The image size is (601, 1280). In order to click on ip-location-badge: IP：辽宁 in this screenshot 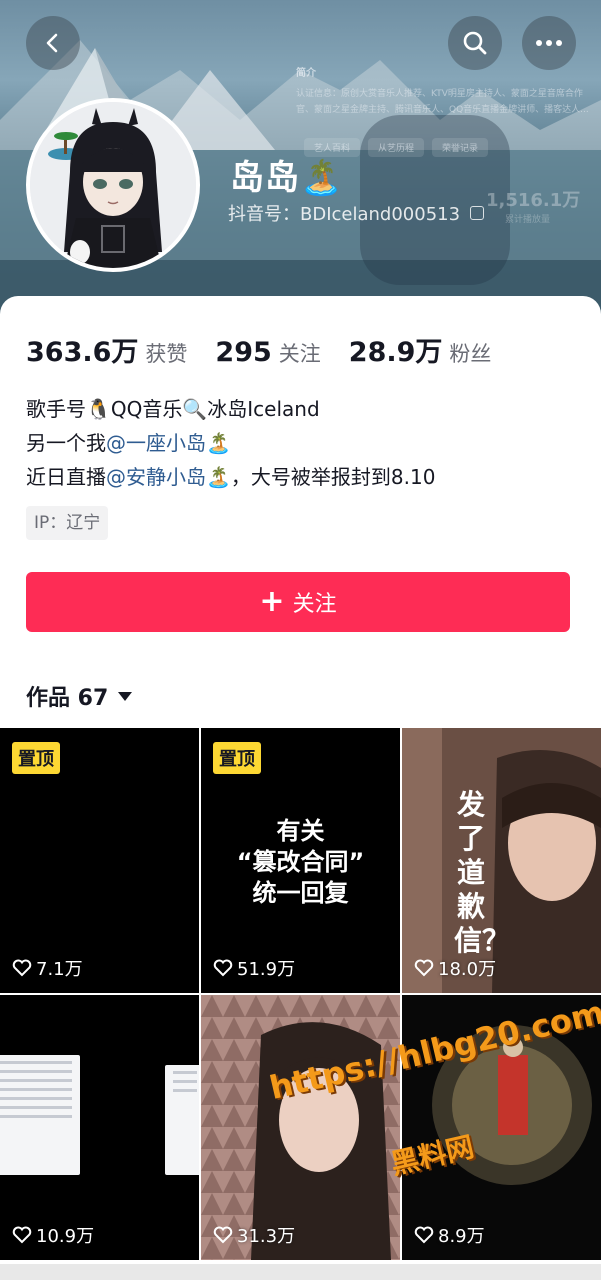, I will do `click(67, 523)`.